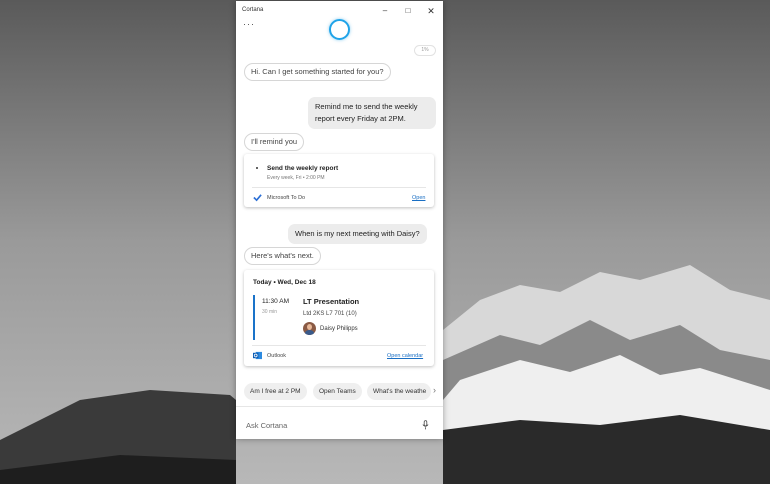 Image resolution: width=770 pixels, height=484 pixels. I want to click on checkmark-icon, so click(257, 198).